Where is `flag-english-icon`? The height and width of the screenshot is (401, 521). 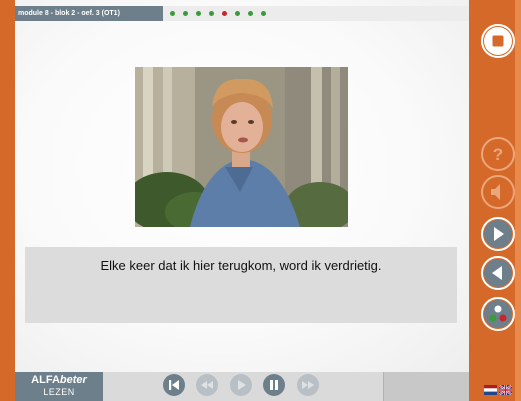 flag-english-icon is located at coordinates (505, 390).